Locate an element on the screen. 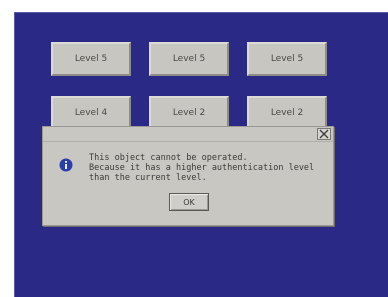 The image size is (388, 297). info-icon is located at coordinates (66, 165).